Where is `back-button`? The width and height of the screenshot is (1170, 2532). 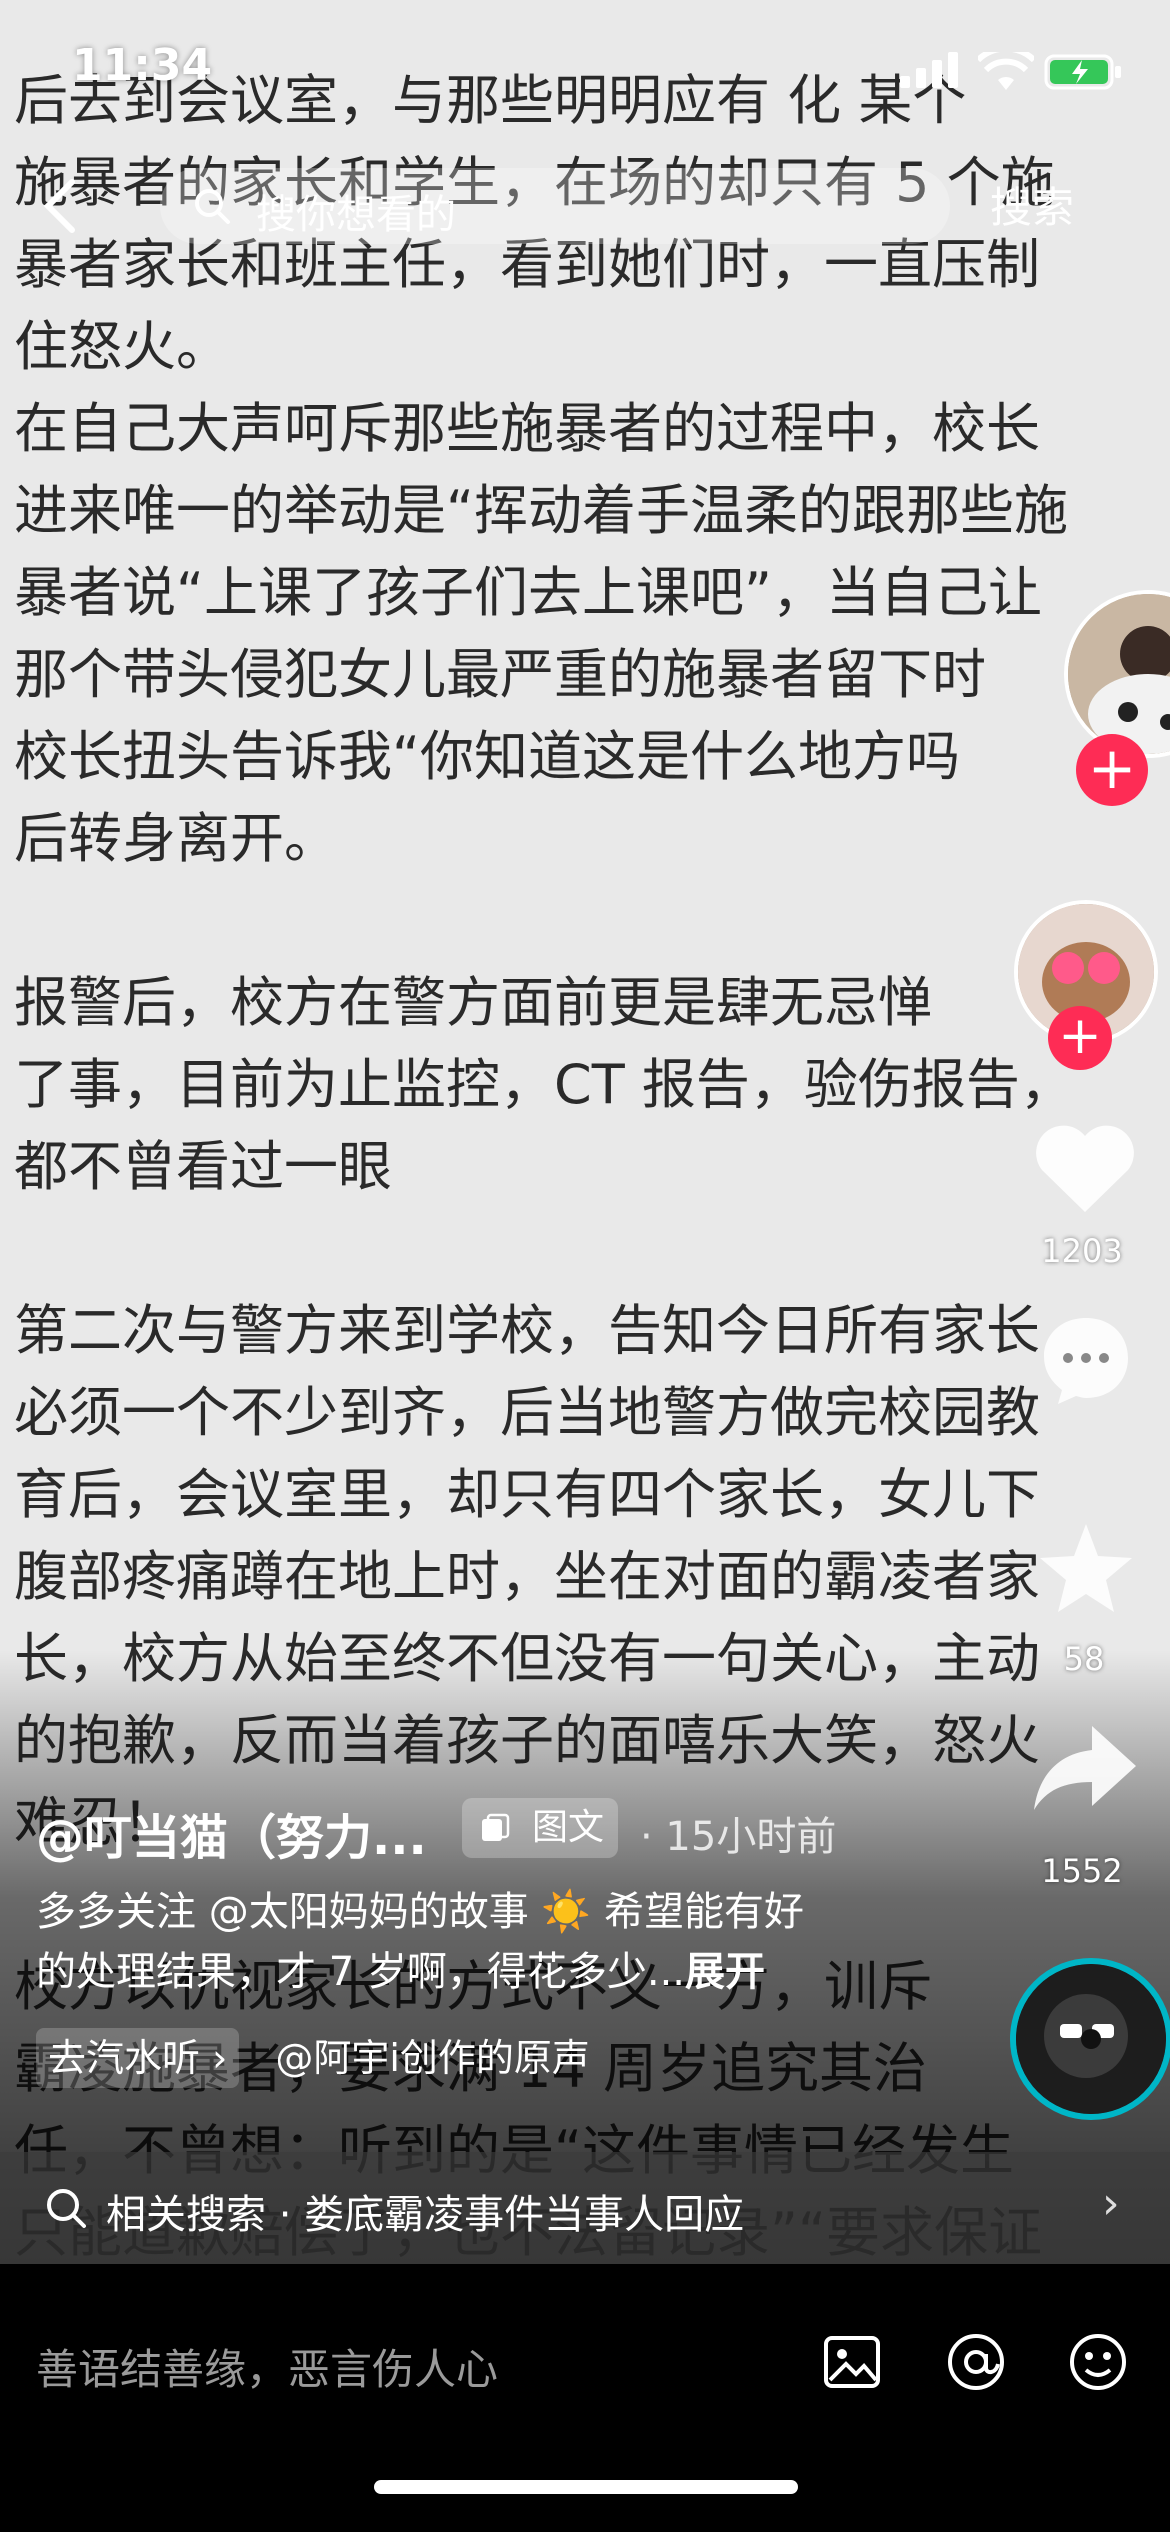
back-button is located at coordinates (70, 206).